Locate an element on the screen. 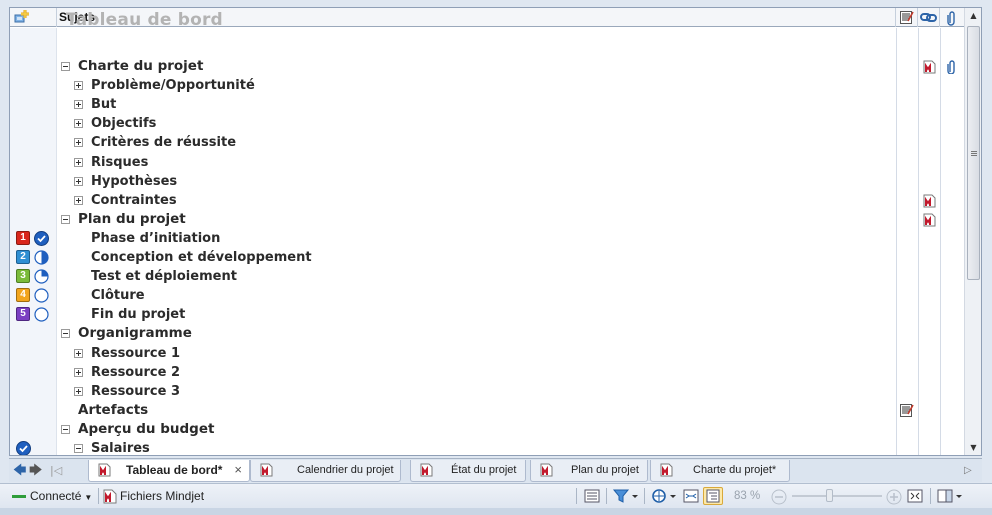 This screenshot has height=515, width=992. topic-label: Artefacts is located at coordinates (113, 410).